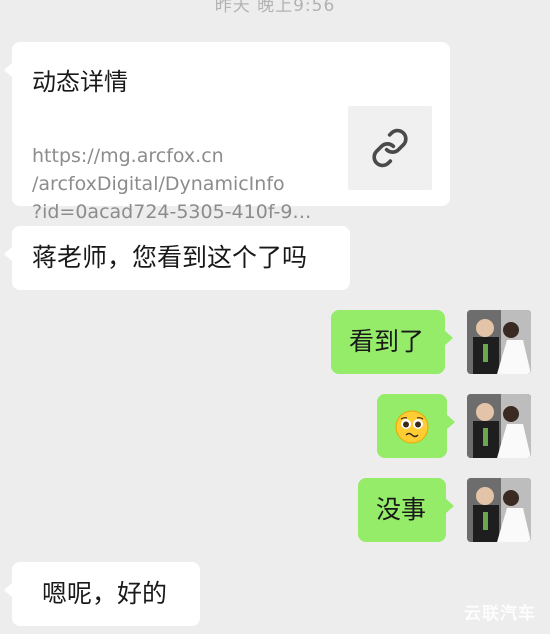 The width and height of the screenshot is (550, 634). I want to click on received-message: 蒋老师，您看到这个了吗, so click(177, 258).